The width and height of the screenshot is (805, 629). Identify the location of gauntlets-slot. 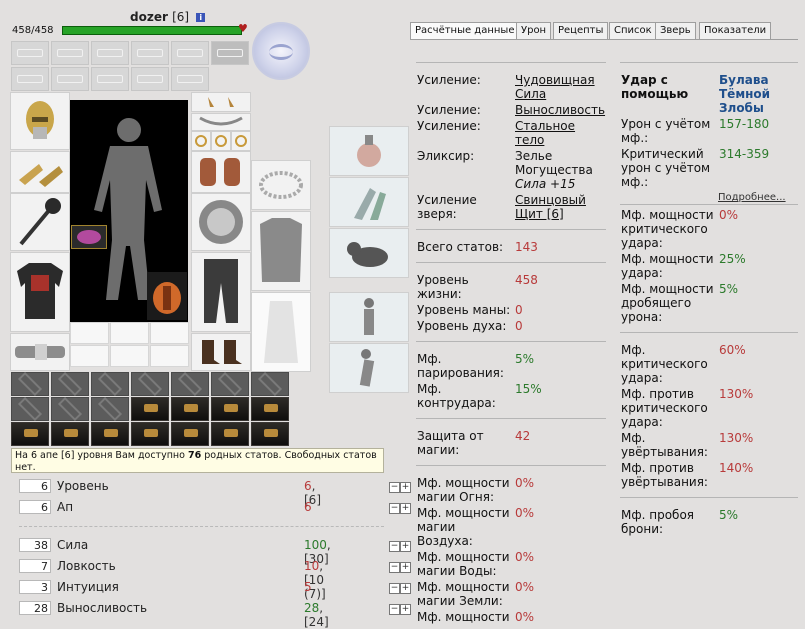
(221, 172).